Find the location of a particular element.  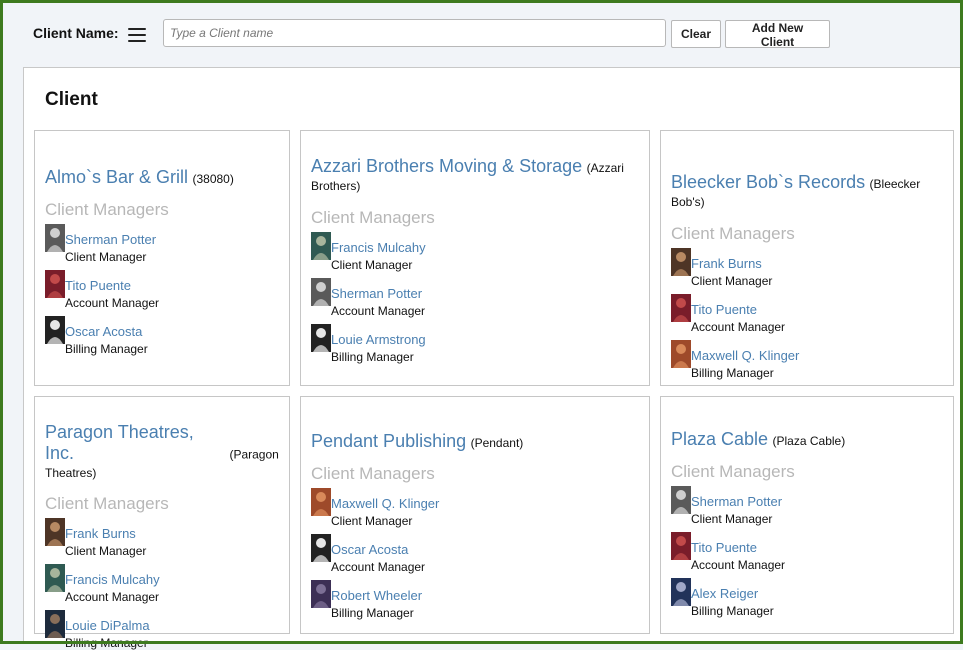

client-name-link: Pendant Publishing is located at coordinates (388, 441).